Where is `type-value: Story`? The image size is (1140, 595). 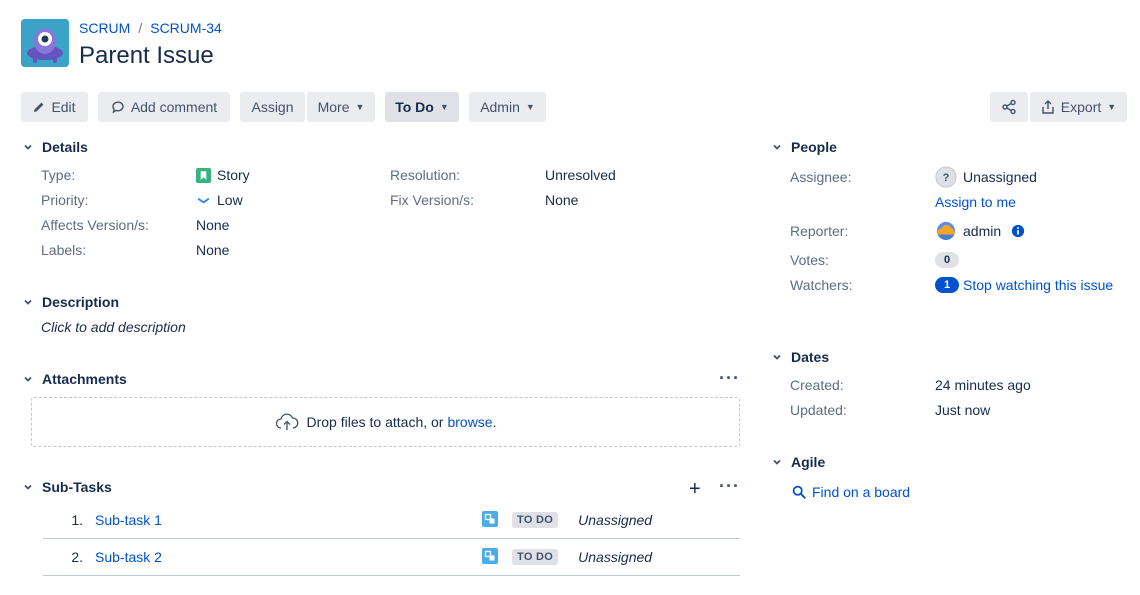 type-value: Story is located at coordinates (223, 175).